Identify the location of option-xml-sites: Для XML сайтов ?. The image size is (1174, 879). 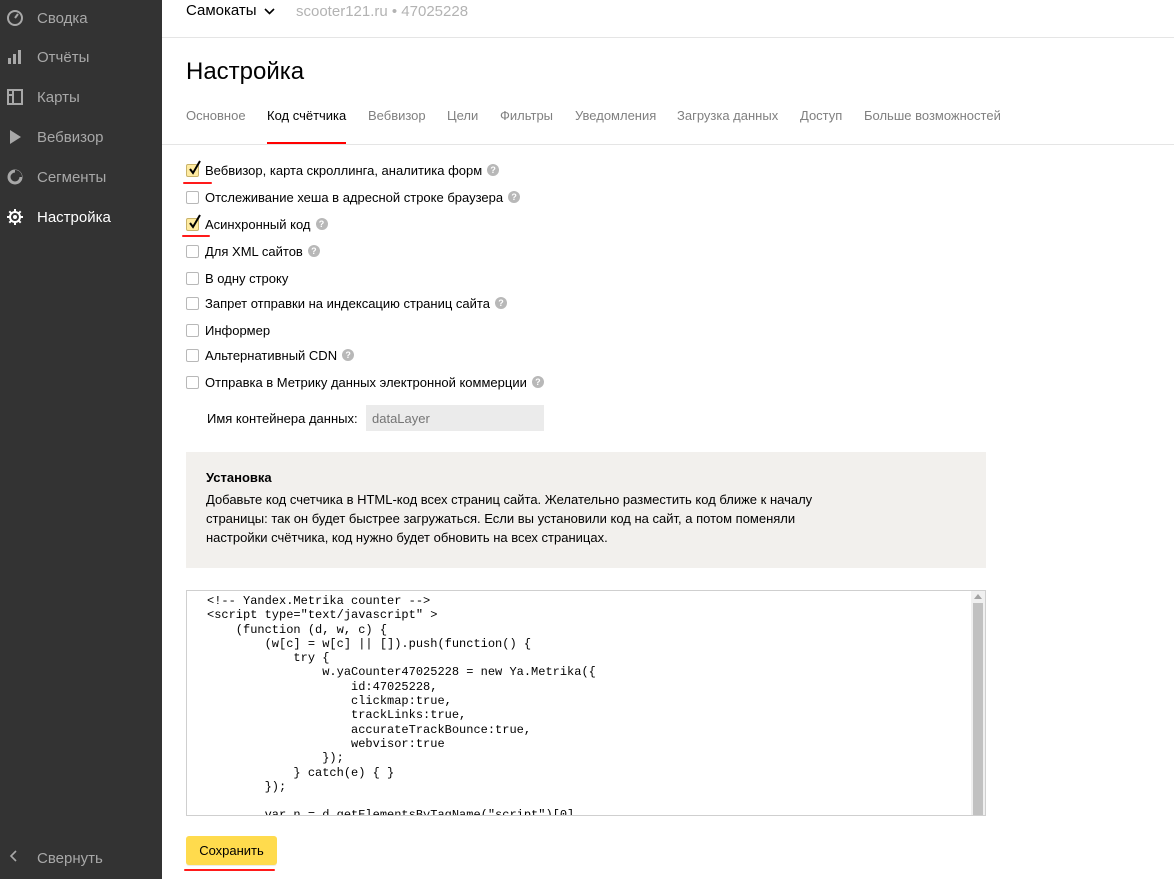
(253, 251).